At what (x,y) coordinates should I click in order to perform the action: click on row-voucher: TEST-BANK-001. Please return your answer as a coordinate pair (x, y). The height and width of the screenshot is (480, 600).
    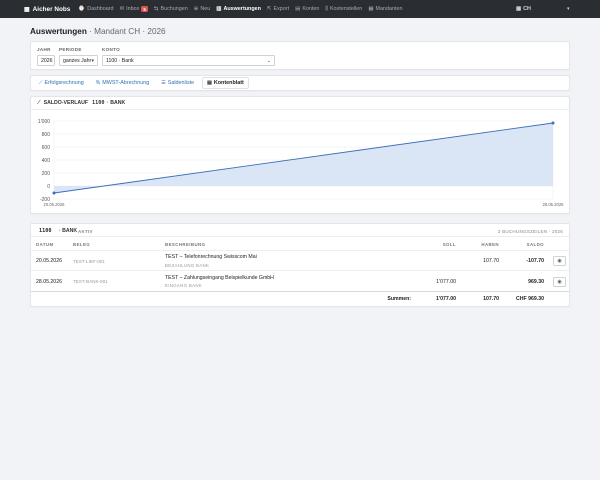
    Looking at the image, I should click on (90, 281).